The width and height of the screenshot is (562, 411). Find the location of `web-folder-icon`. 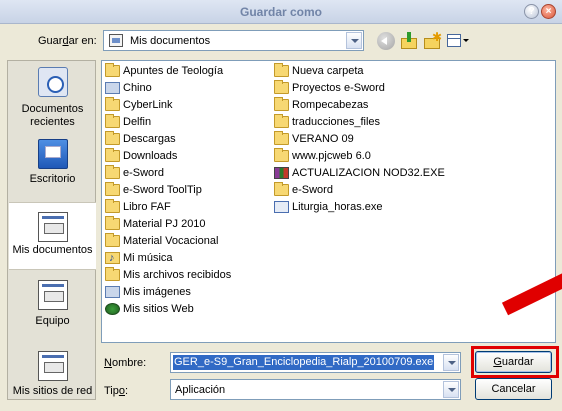

web-folder-icon is located at coordinates (112, 309).